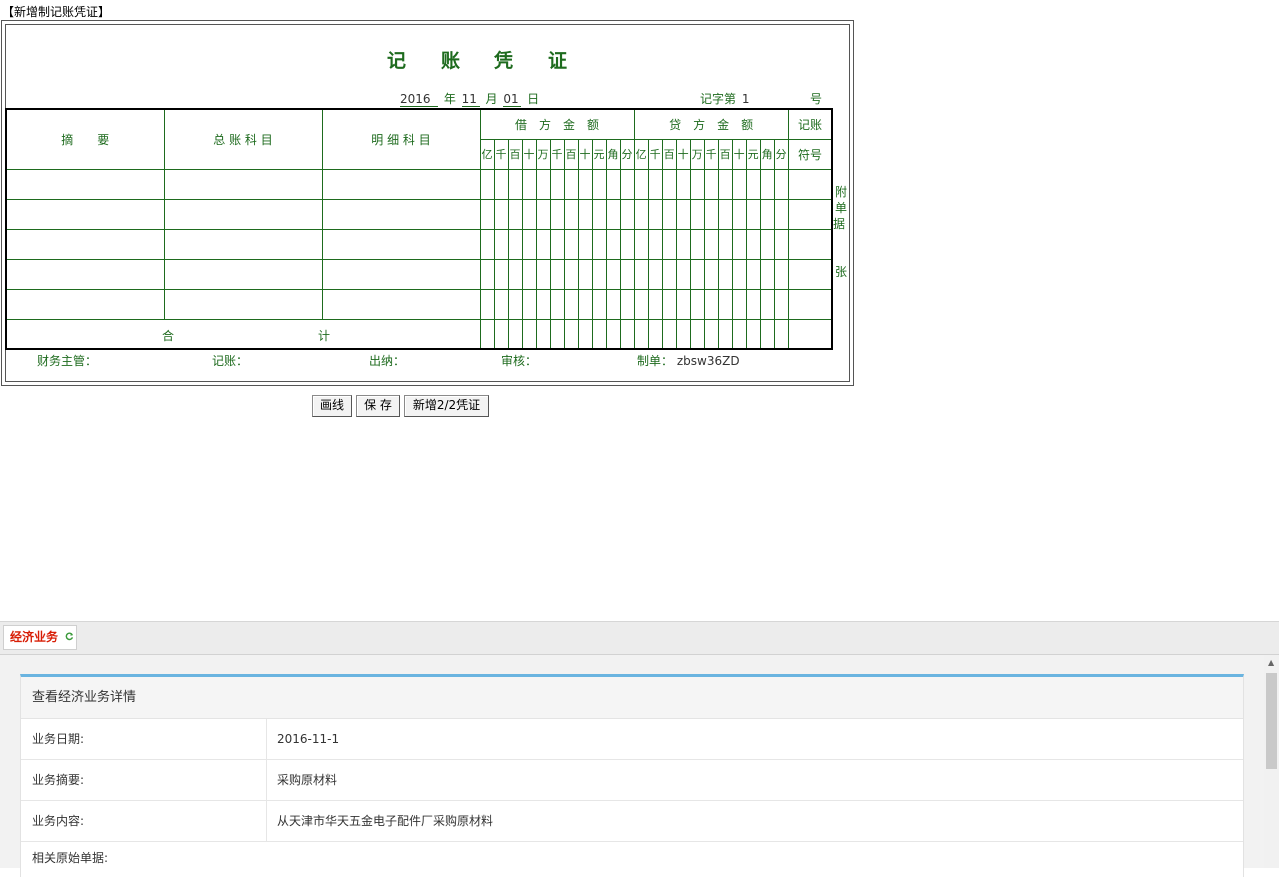 This screenshot has width=1279, height=882. I want to click on refresh-icon, so click(69, 636).